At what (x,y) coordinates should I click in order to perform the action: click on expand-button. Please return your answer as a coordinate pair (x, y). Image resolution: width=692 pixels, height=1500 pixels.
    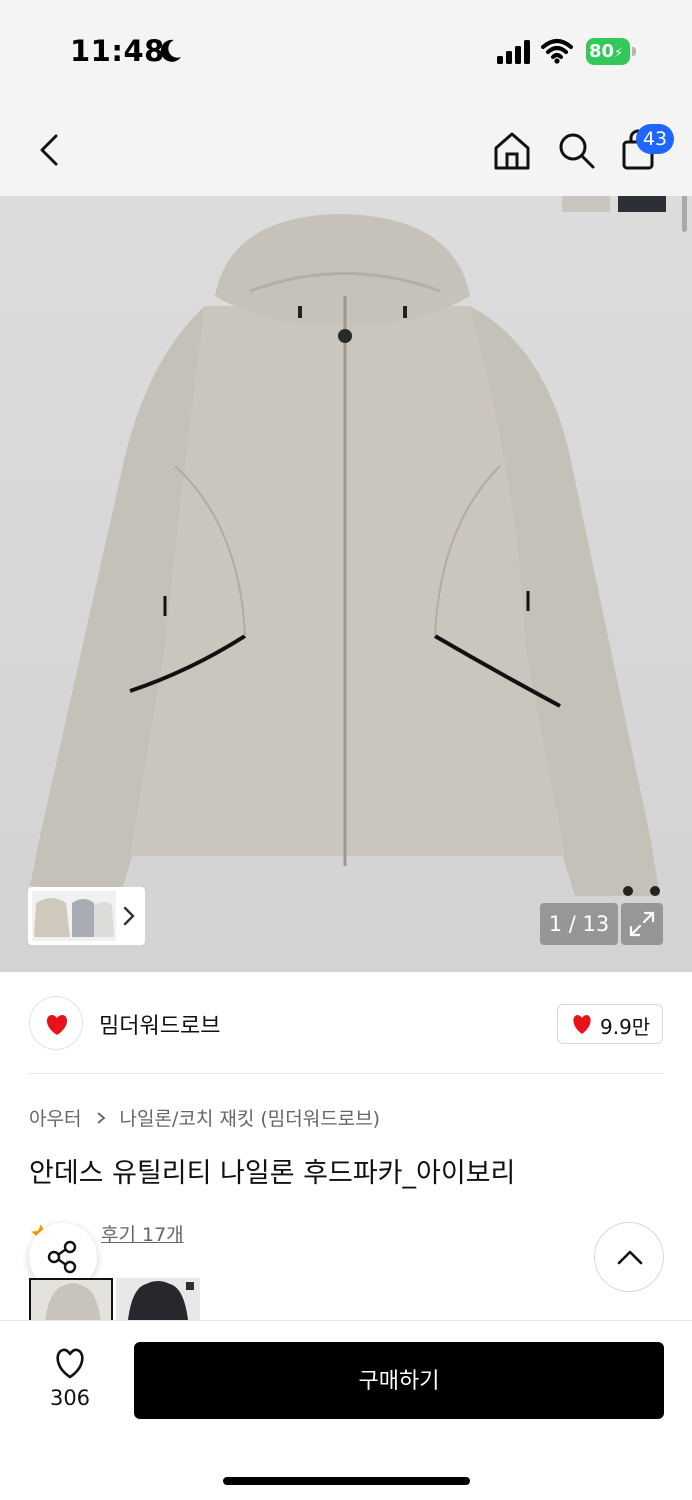
    Looking at the image, I should click on (642, 924).